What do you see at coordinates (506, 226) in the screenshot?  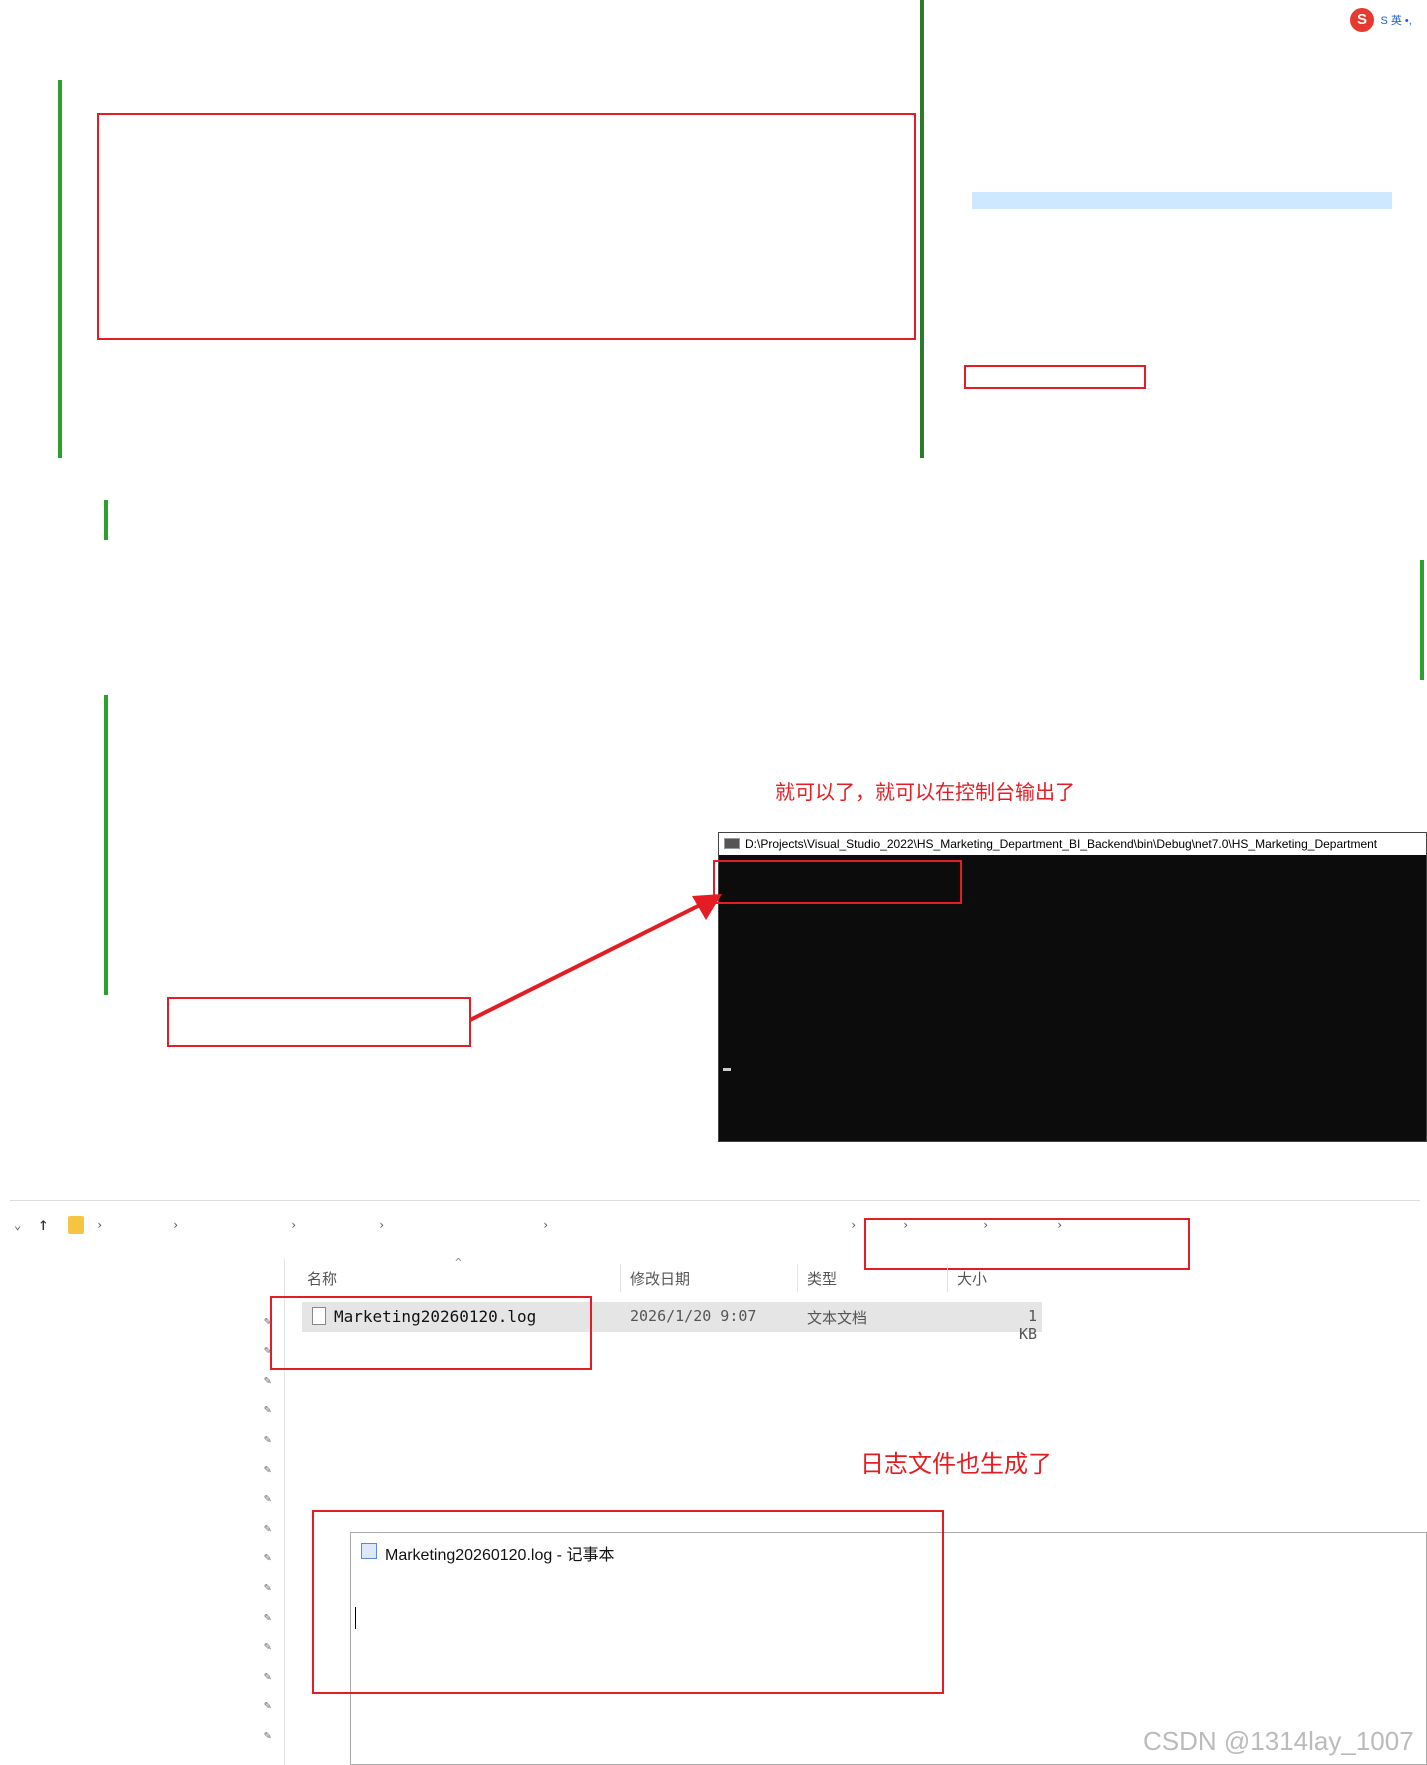 I see `highlight-box-serilog-config` at bounding box center [506, 226].